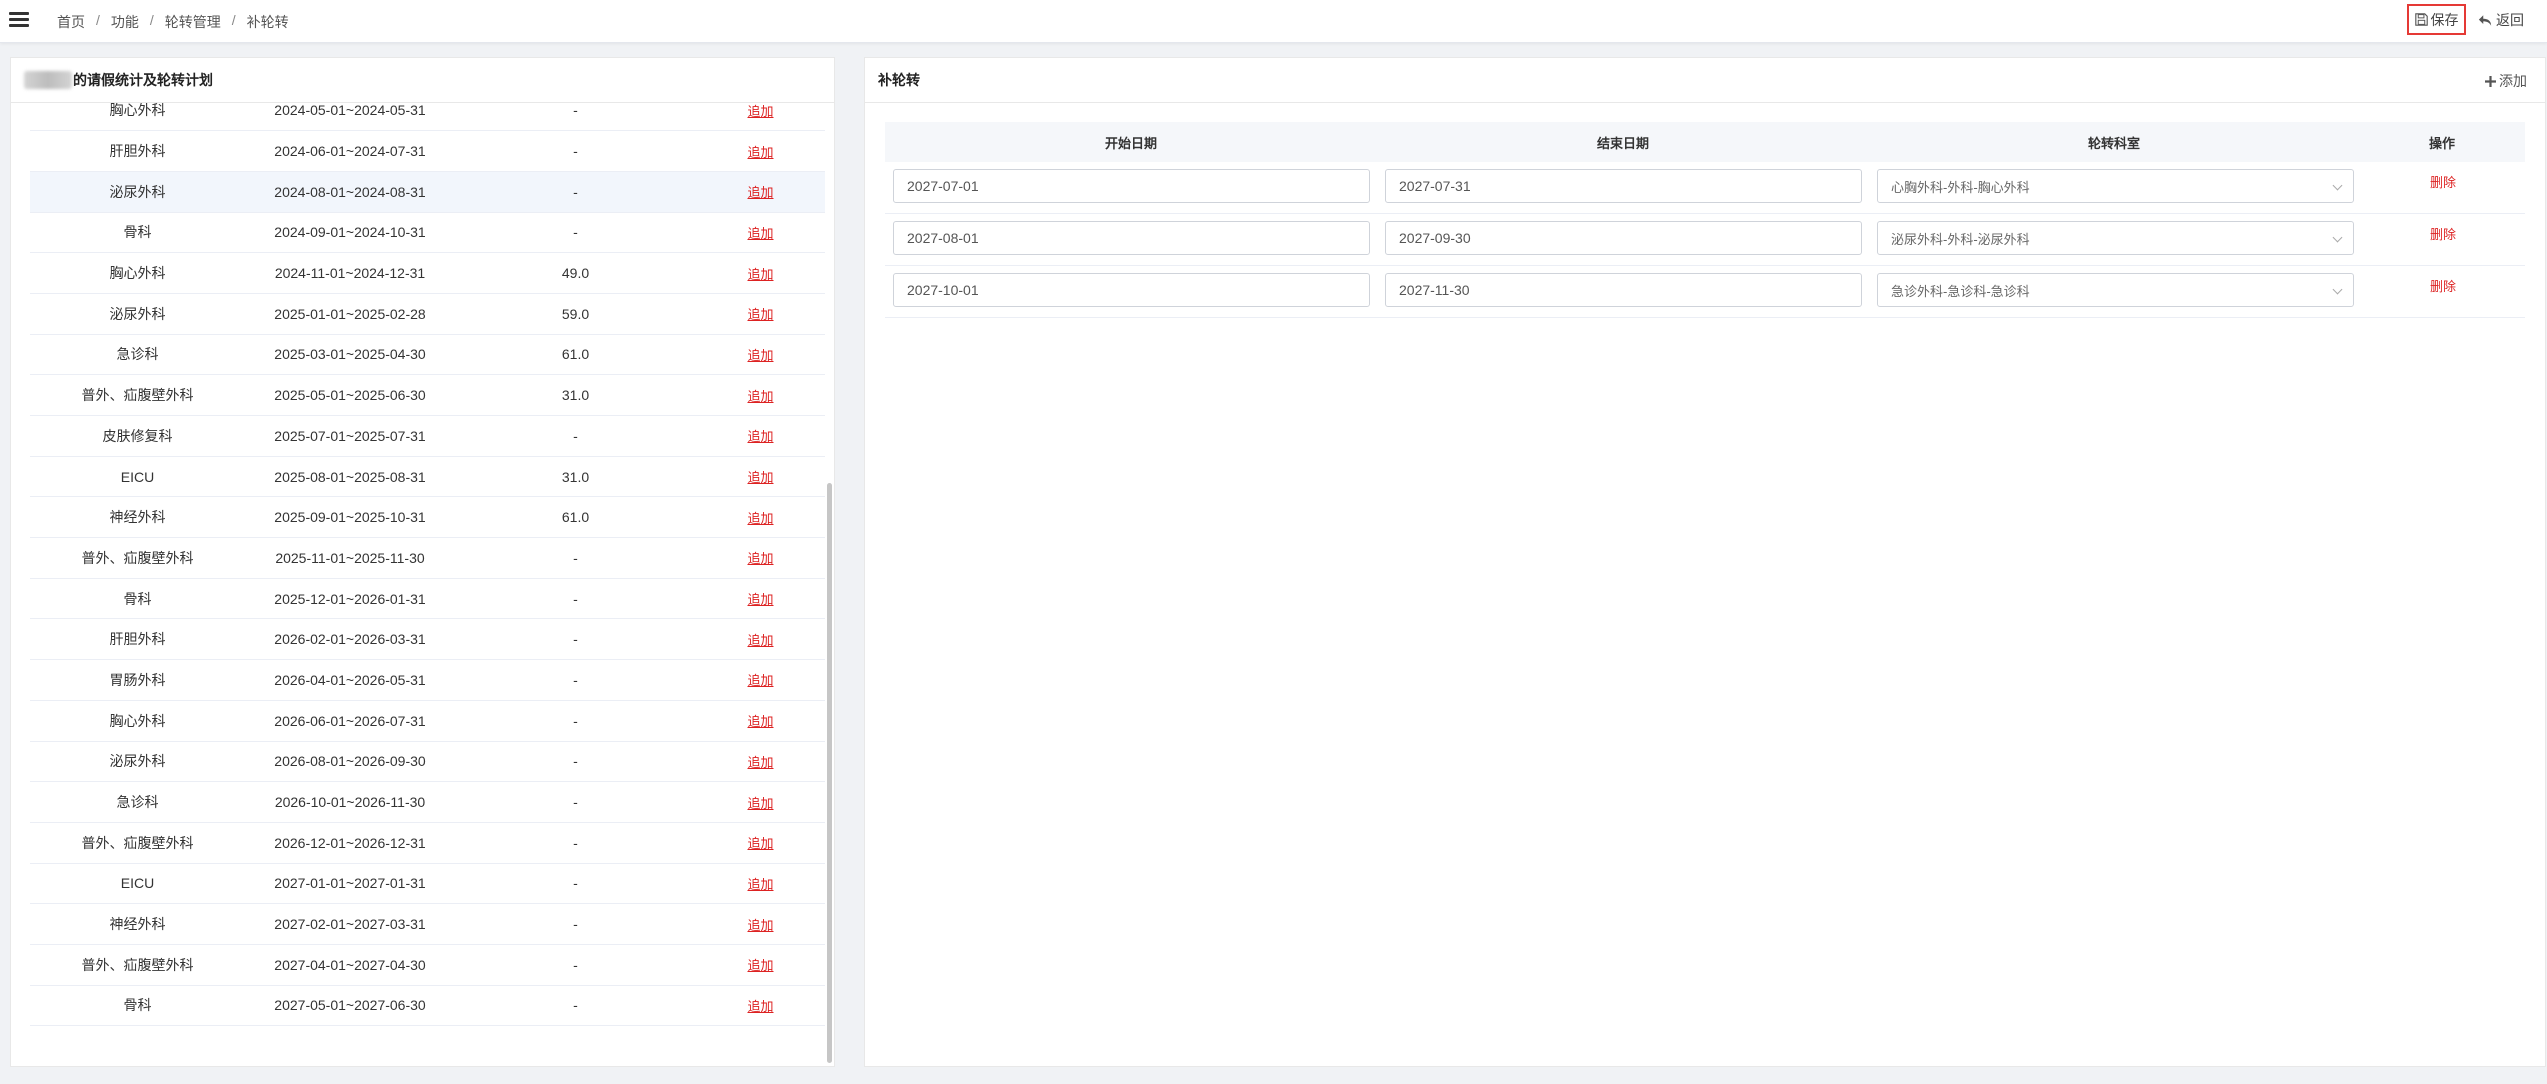 This screenshot has height=1084, width=2547. Describe the element at coordinates (427, 1006) in the screenshot. I see `table-row: 骨科 2027-05-01~2027-06-30- 追加` at that location.